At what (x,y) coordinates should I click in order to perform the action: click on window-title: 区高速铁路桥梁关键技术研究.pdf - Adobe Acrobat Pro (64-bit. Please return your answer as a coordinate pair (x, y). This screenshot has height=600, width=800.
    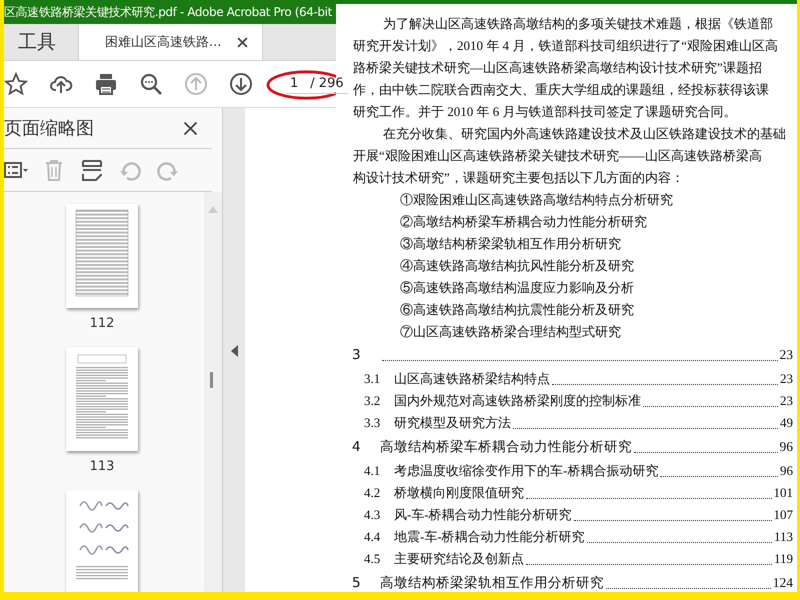
    Looking at the image, I should click on (168, 12).